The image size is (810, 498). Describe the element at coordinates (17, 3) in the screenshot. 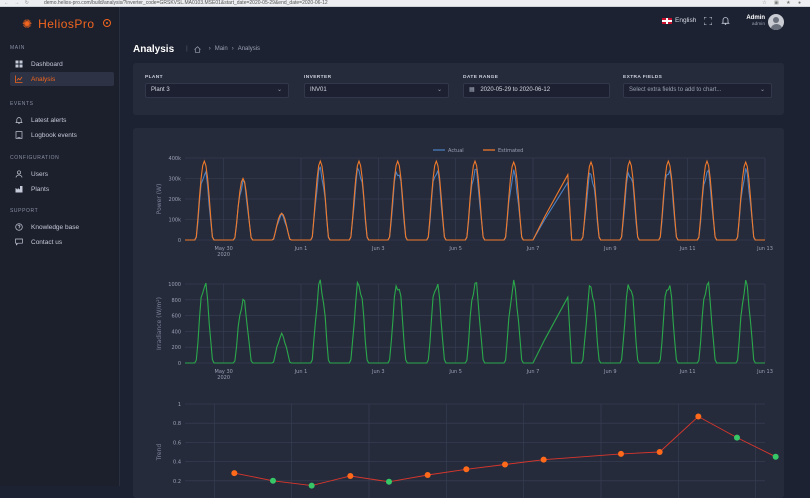

I see `browser-nav-icons: ← → ↻` at that location.